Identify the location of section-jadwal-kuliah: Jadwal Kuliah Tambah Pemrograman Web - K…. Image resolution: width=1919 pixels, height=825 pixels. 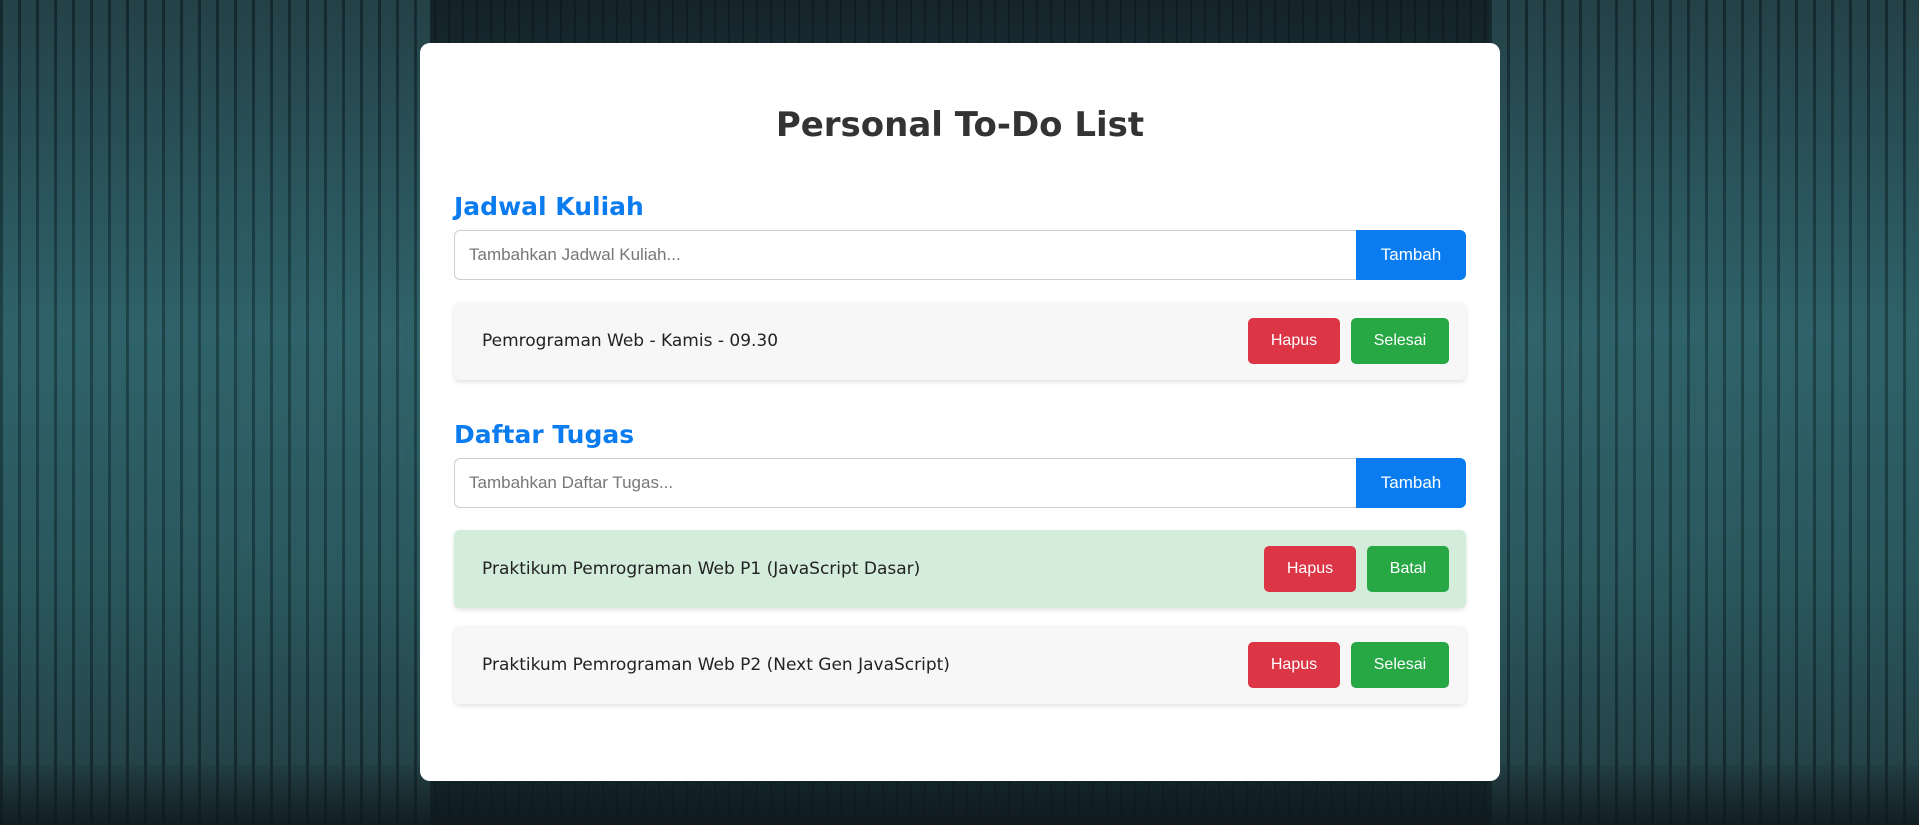
(960, 286).